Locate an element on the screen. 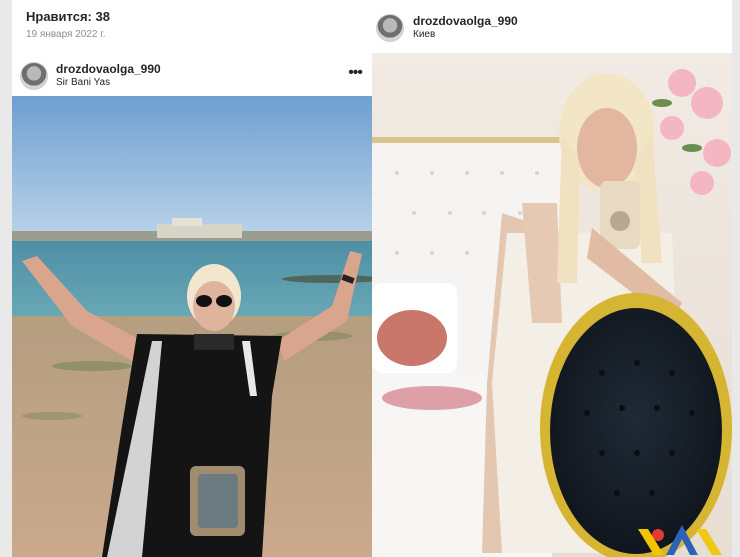 This screenshot has height=557, width=740. likes-count: Нравится: 38 is located at coordinates (68, 16).